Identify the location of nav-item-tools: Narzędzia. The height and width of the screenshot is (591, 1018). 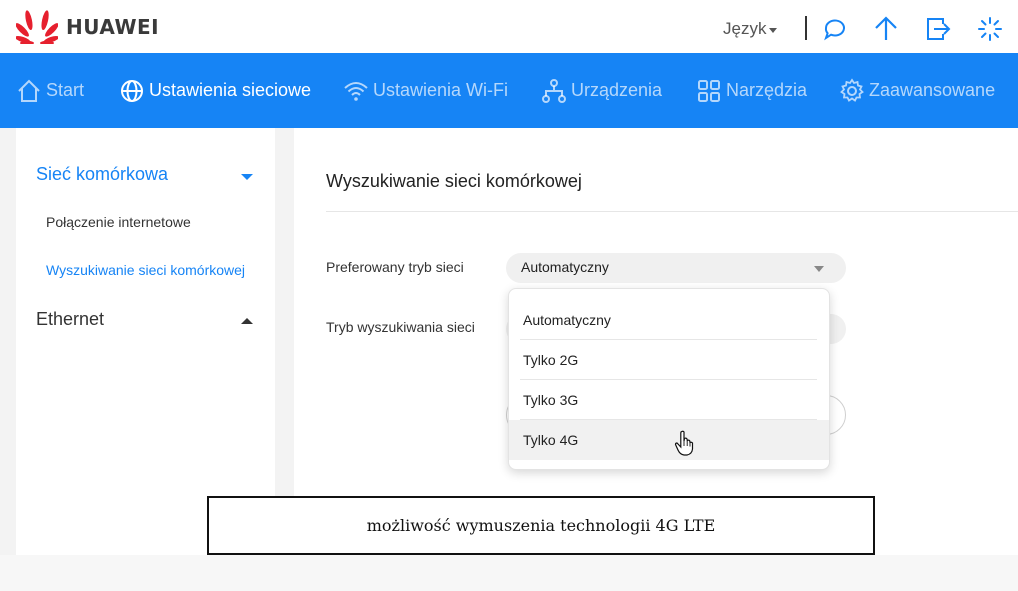
(751, 90).